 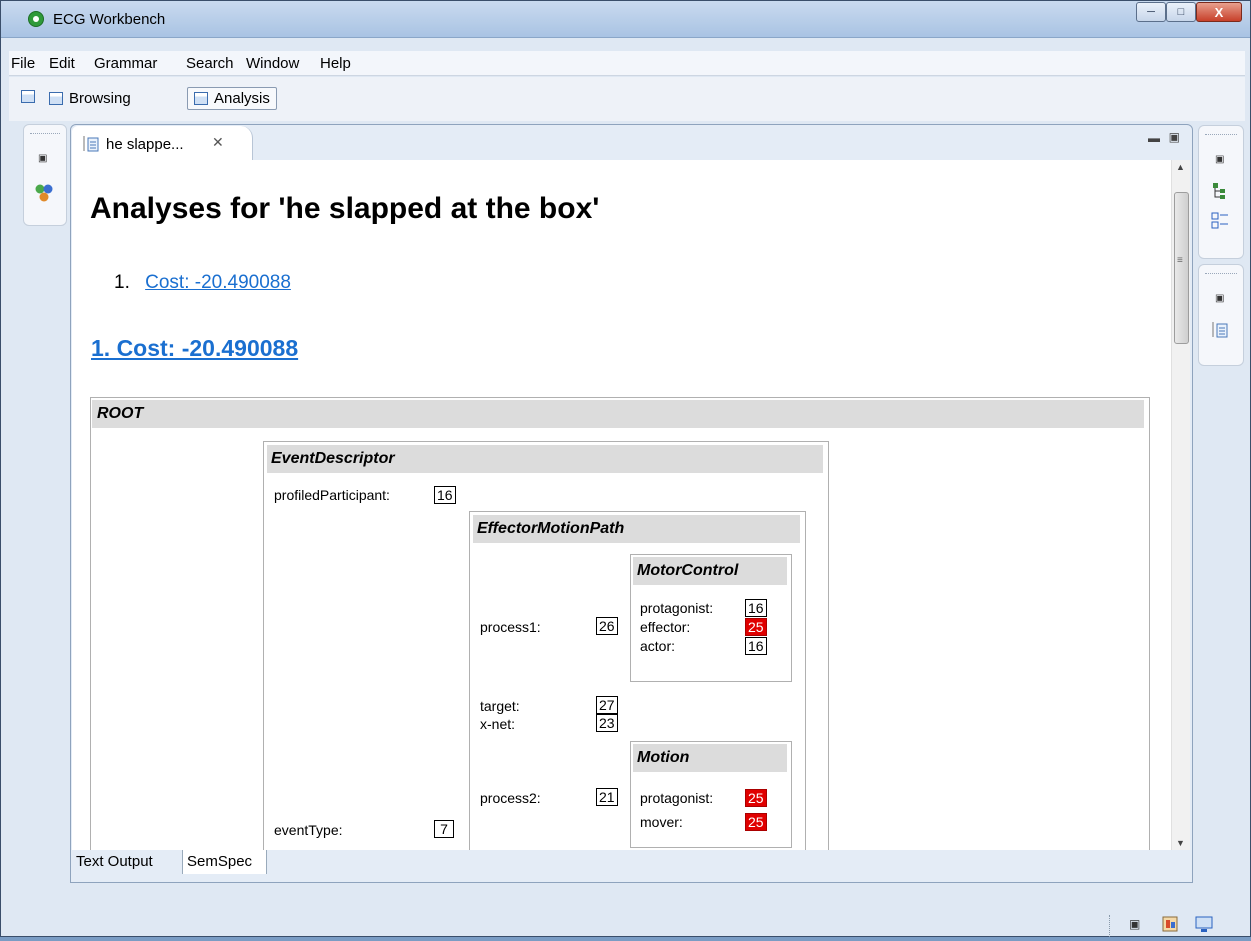 What do you see at coordinates (242, 98) in the screenshot?
I see `analysis-label: Analysis` at bounding box center [242, 98].